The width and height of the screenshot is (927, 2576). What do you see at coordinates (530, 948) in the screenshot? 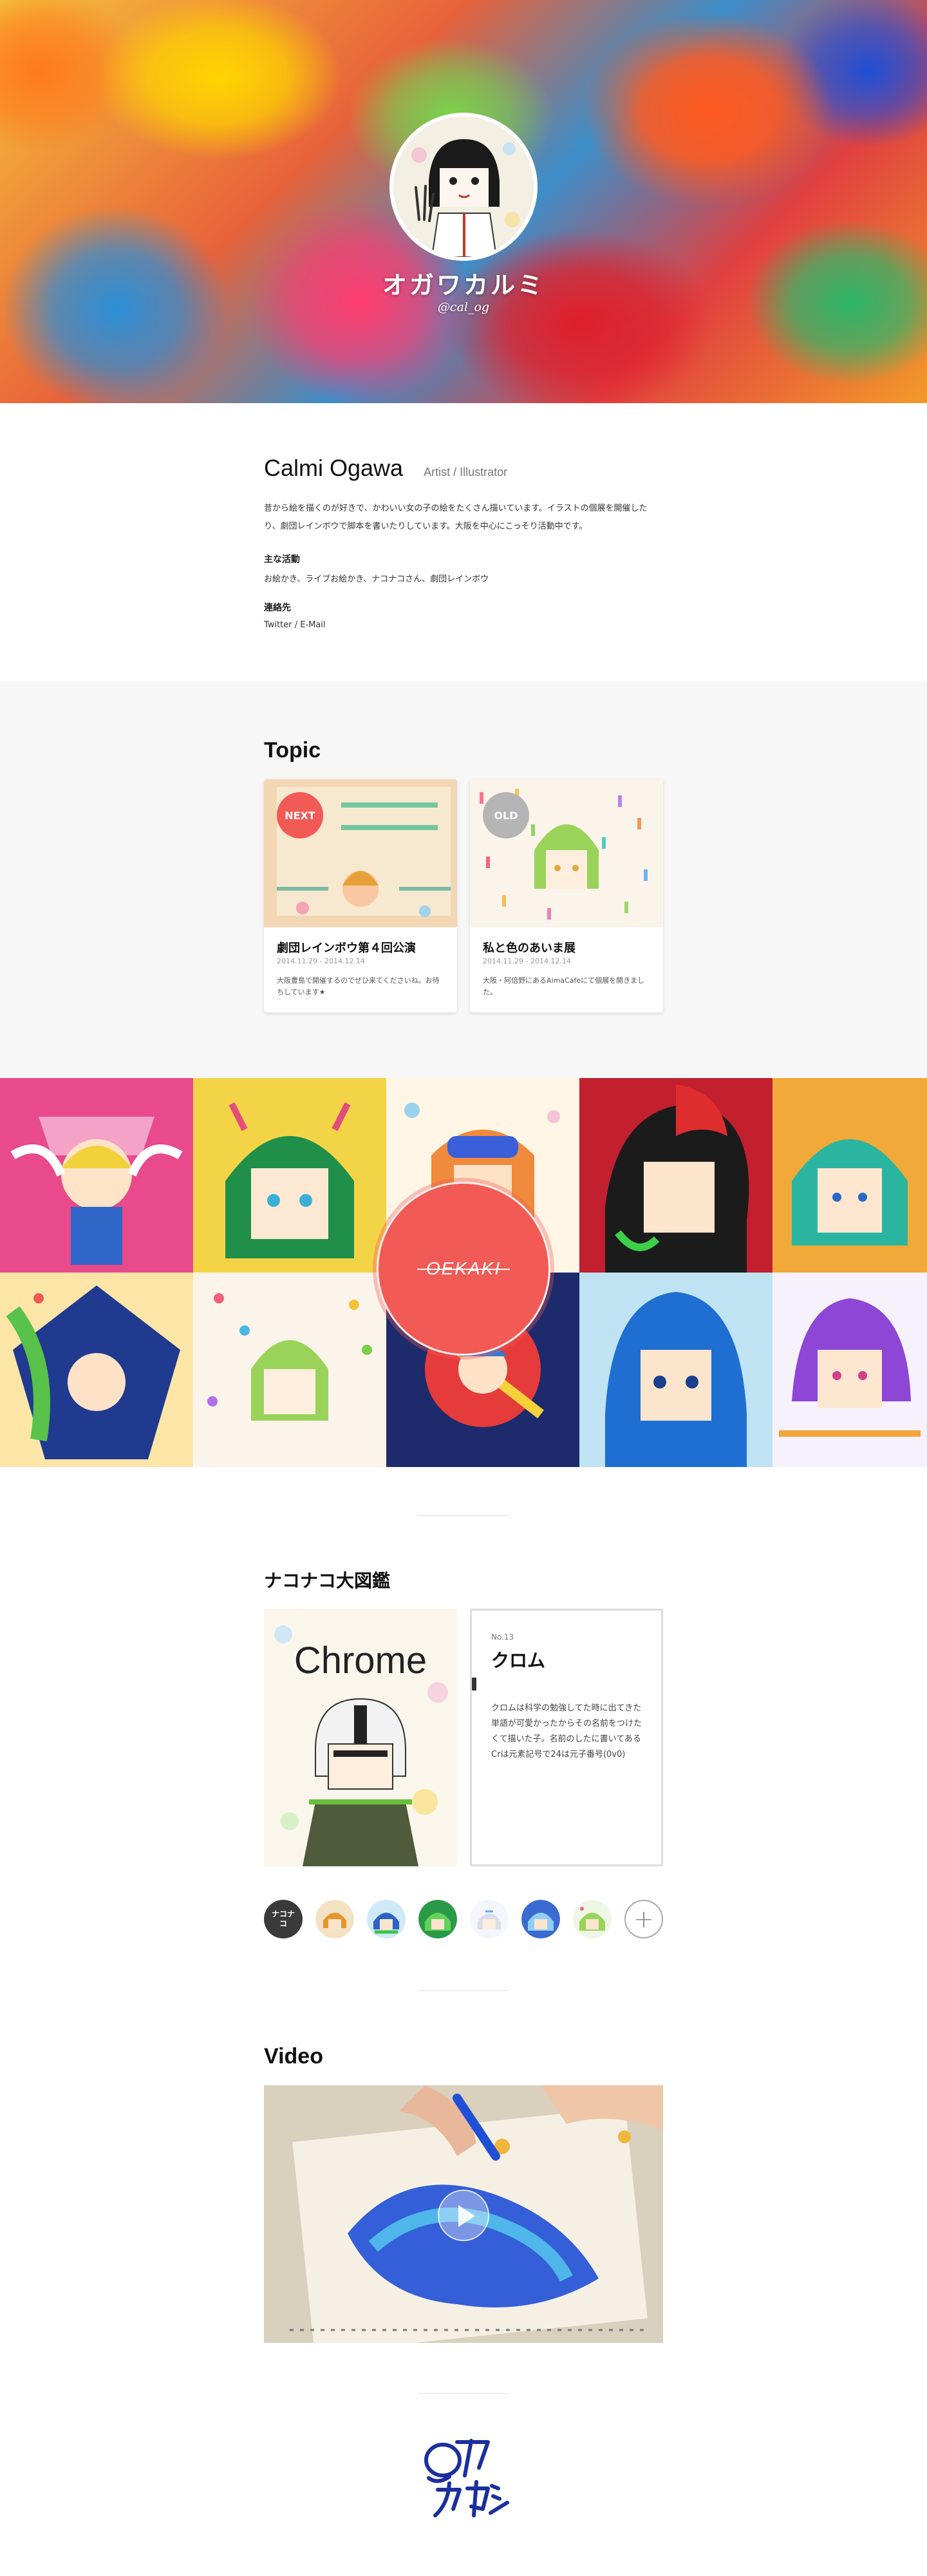
I see `topic-card-title: 私と色のあいま展` at bounding box center [530, 948].